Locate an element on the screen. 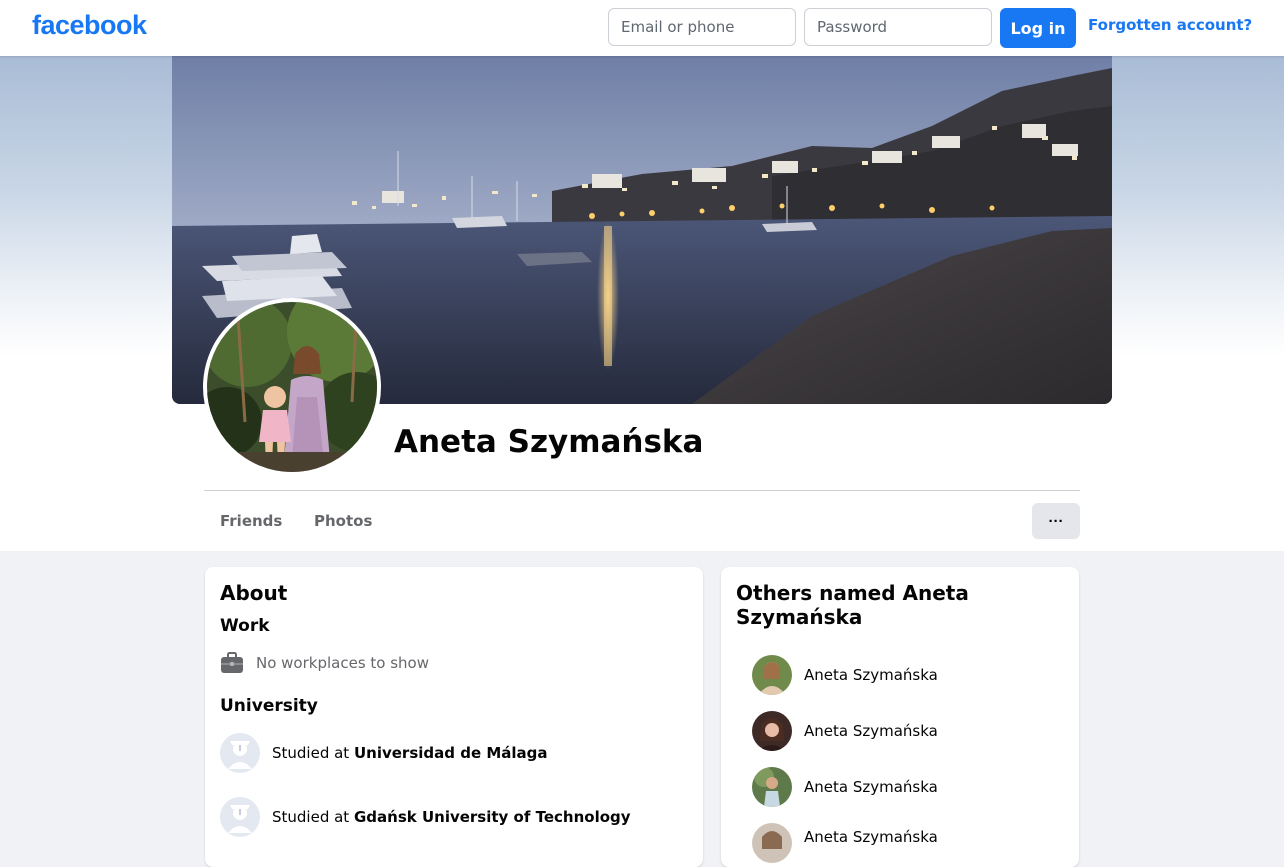  email-field is located at coordinates (702, 27).